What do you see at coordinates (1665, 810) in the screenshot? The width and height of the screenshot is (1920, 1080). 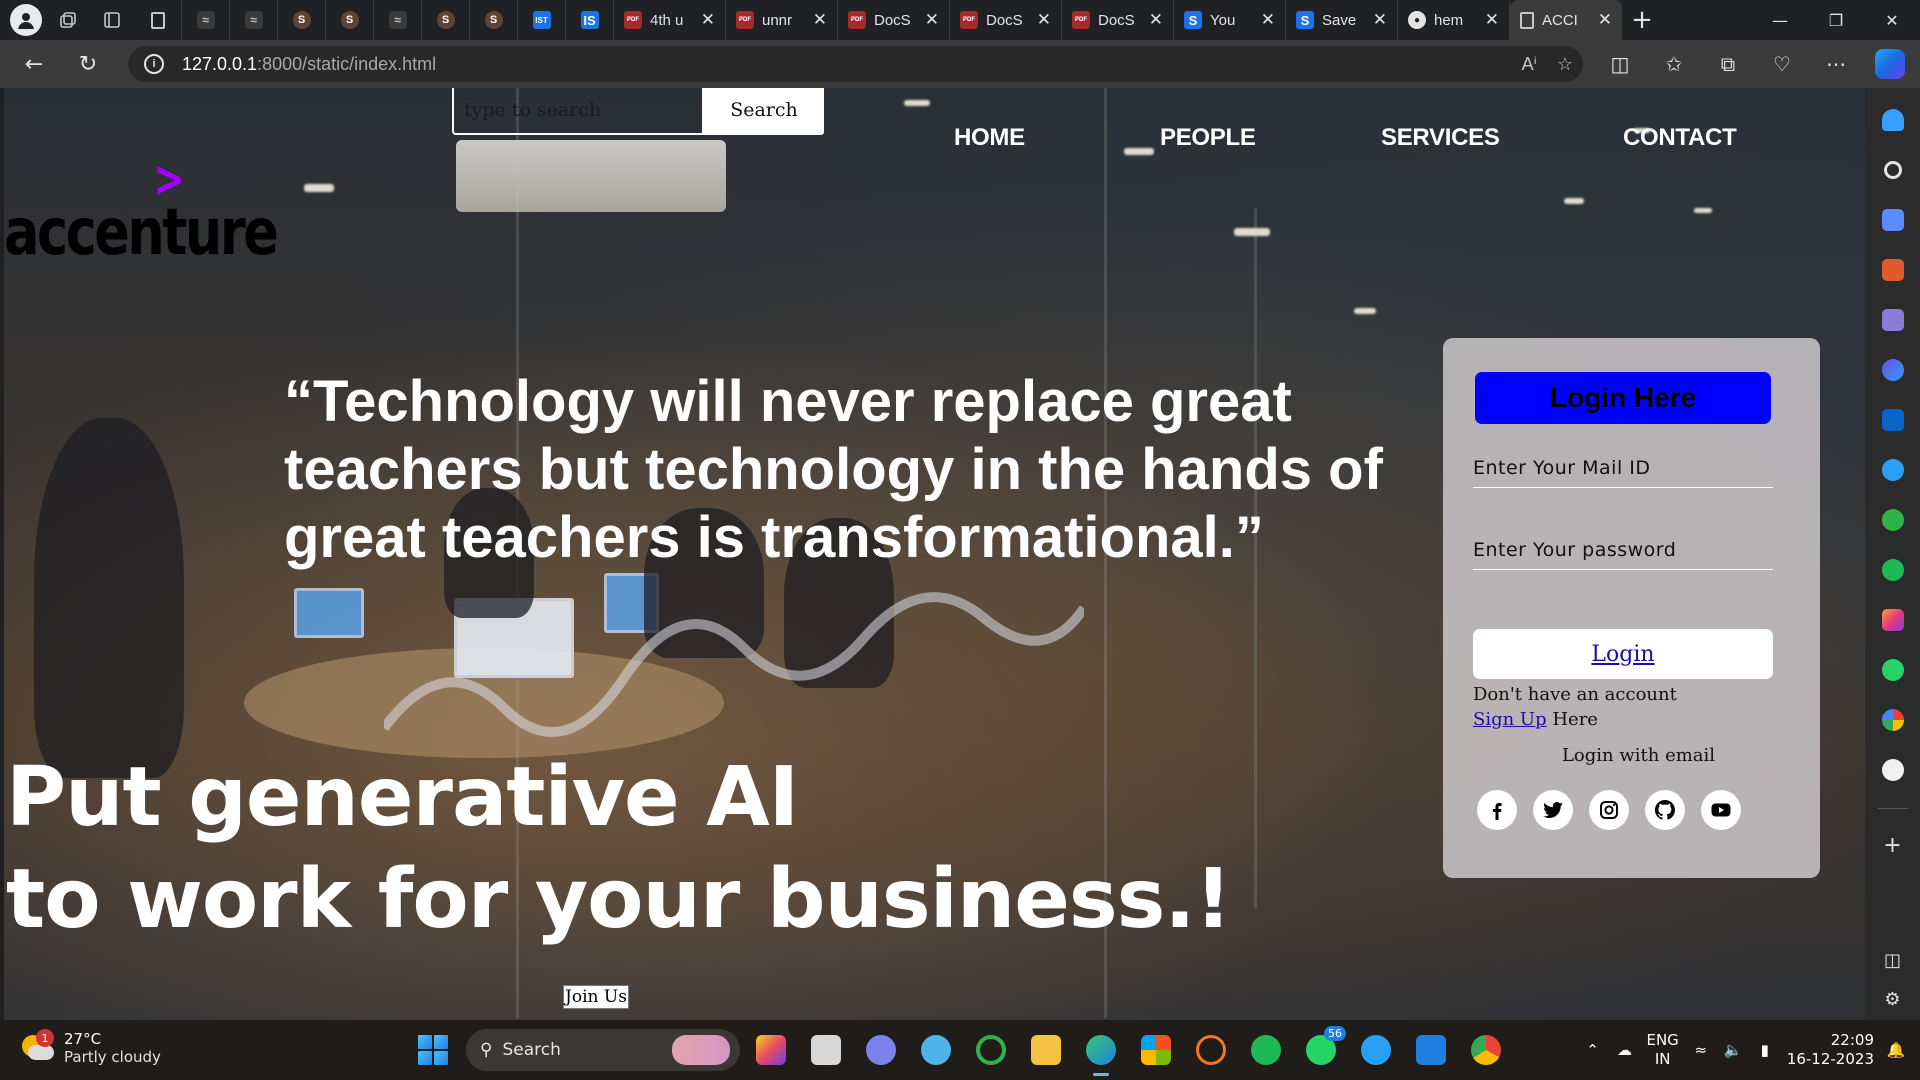 I see `github-icon` at bounding box center [1665, 810].